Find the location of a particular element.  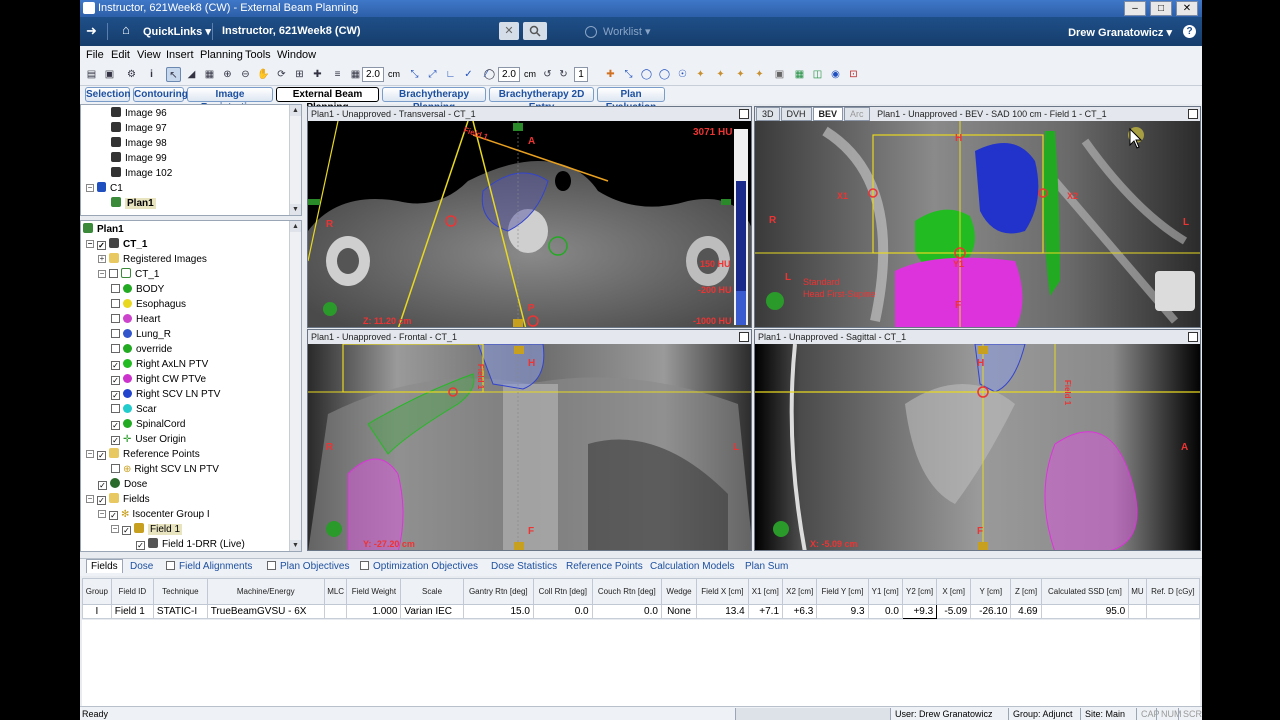

shape-icon: ✦ is located at coordinates (759, 74).